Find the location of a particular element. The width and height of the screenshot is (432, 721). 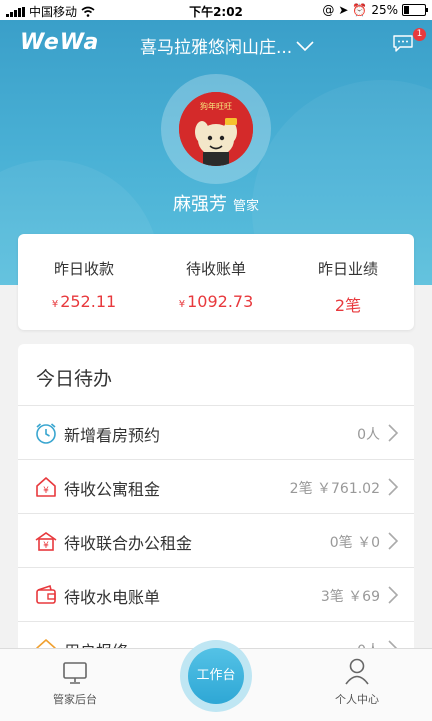

status-right: @ ➤ ⏰ 25% is located at coordinates (375, 10).